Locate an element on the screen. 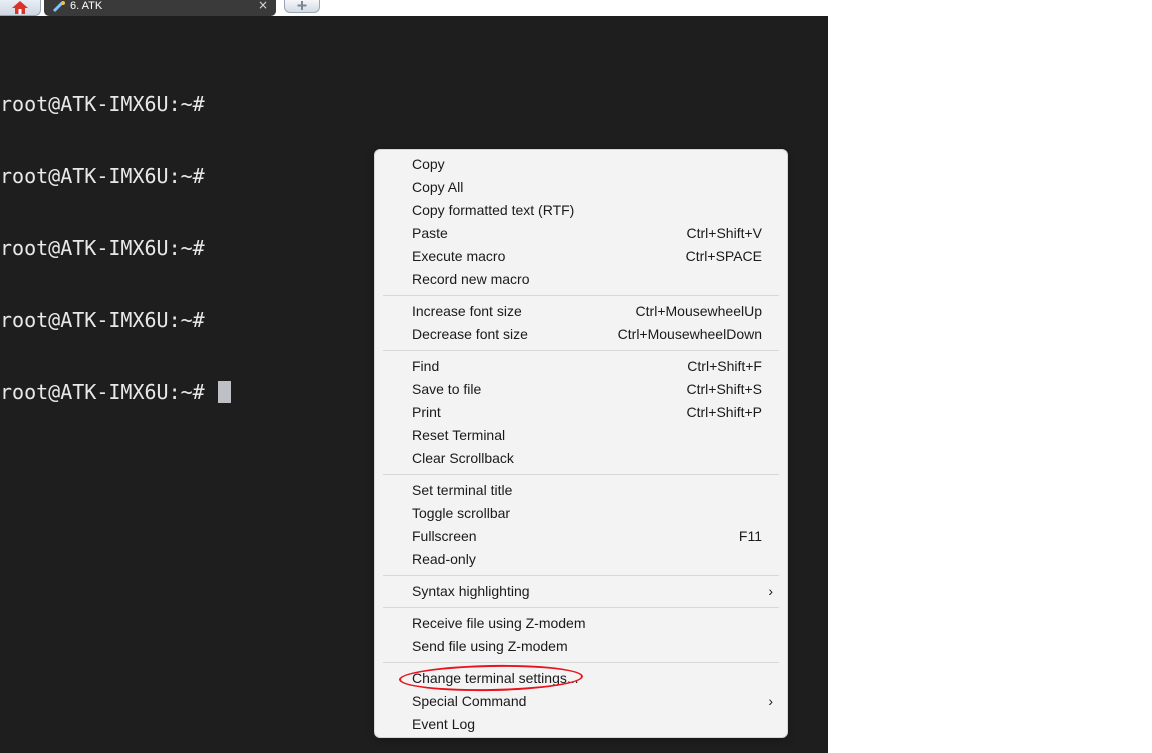 The height and width of the screenshot is (753, 1152). menu-item-label: Set terminal title is located at coordinates (462, 490).